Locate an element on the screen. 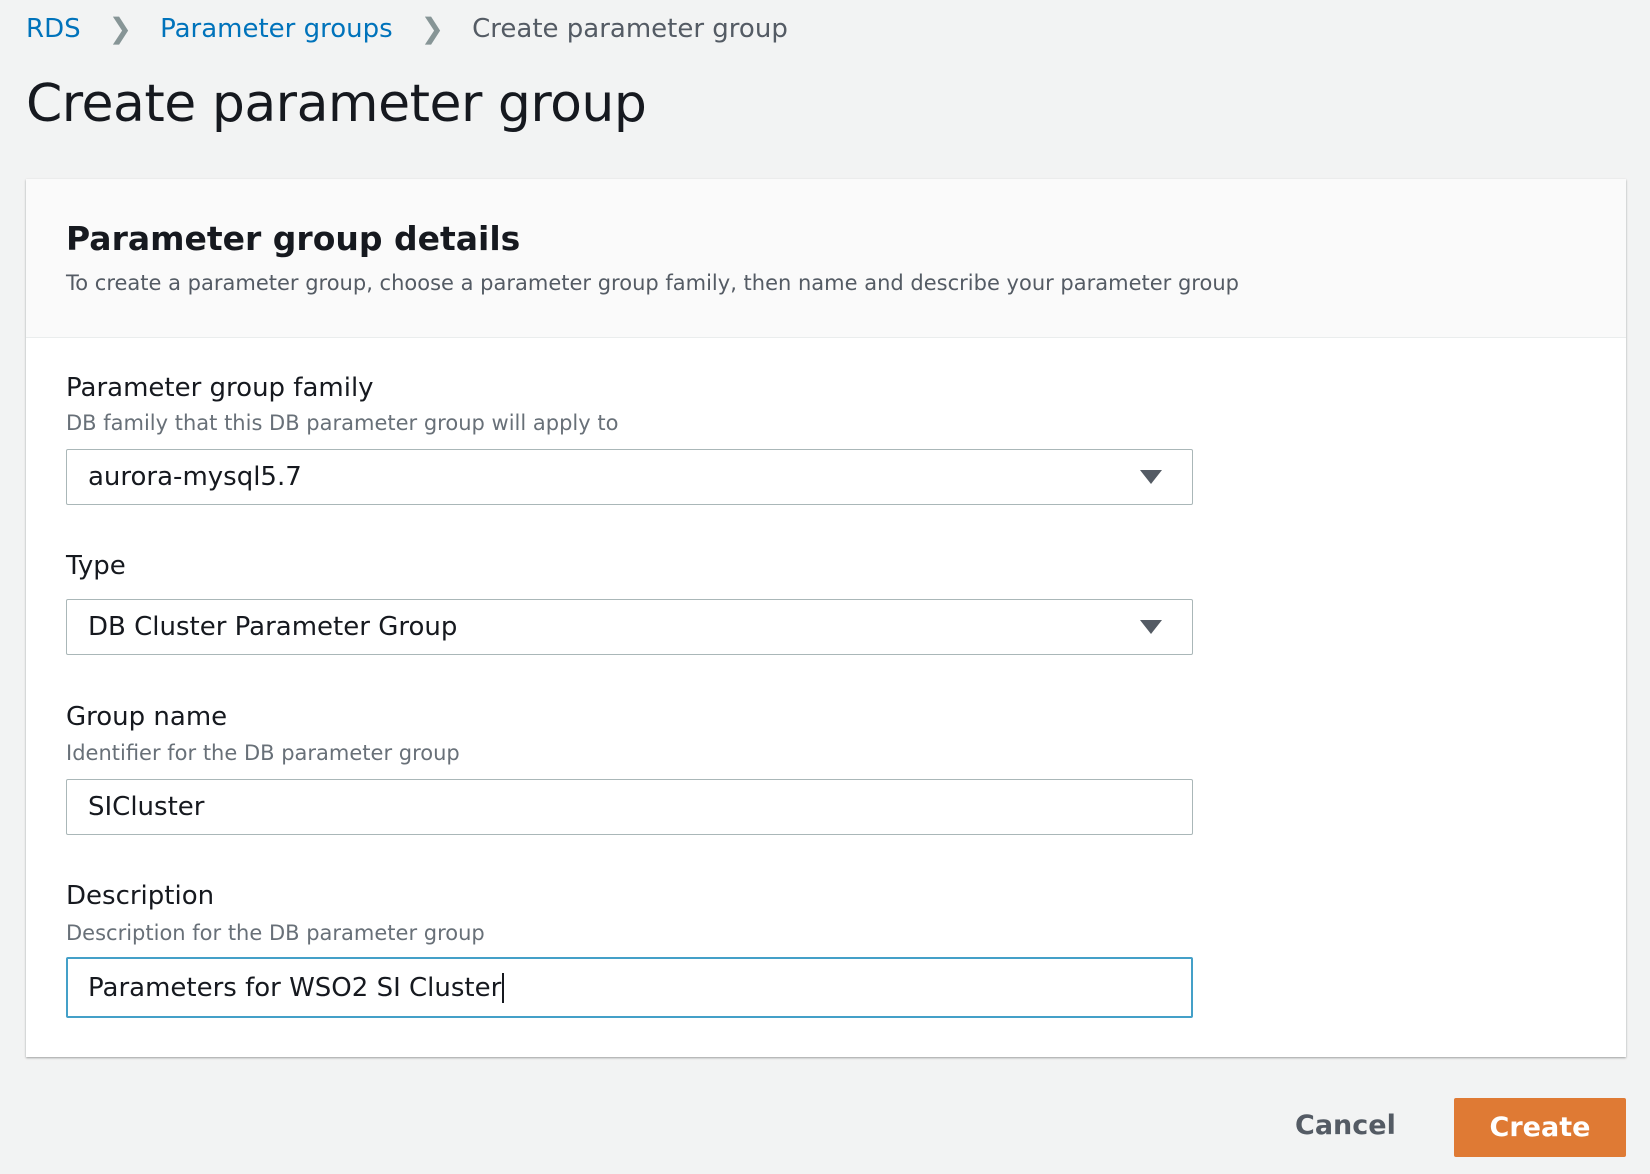 The image size is (1650, 1174). family-value: aurora-mysql5.7 is located at coordinates (195, 477).